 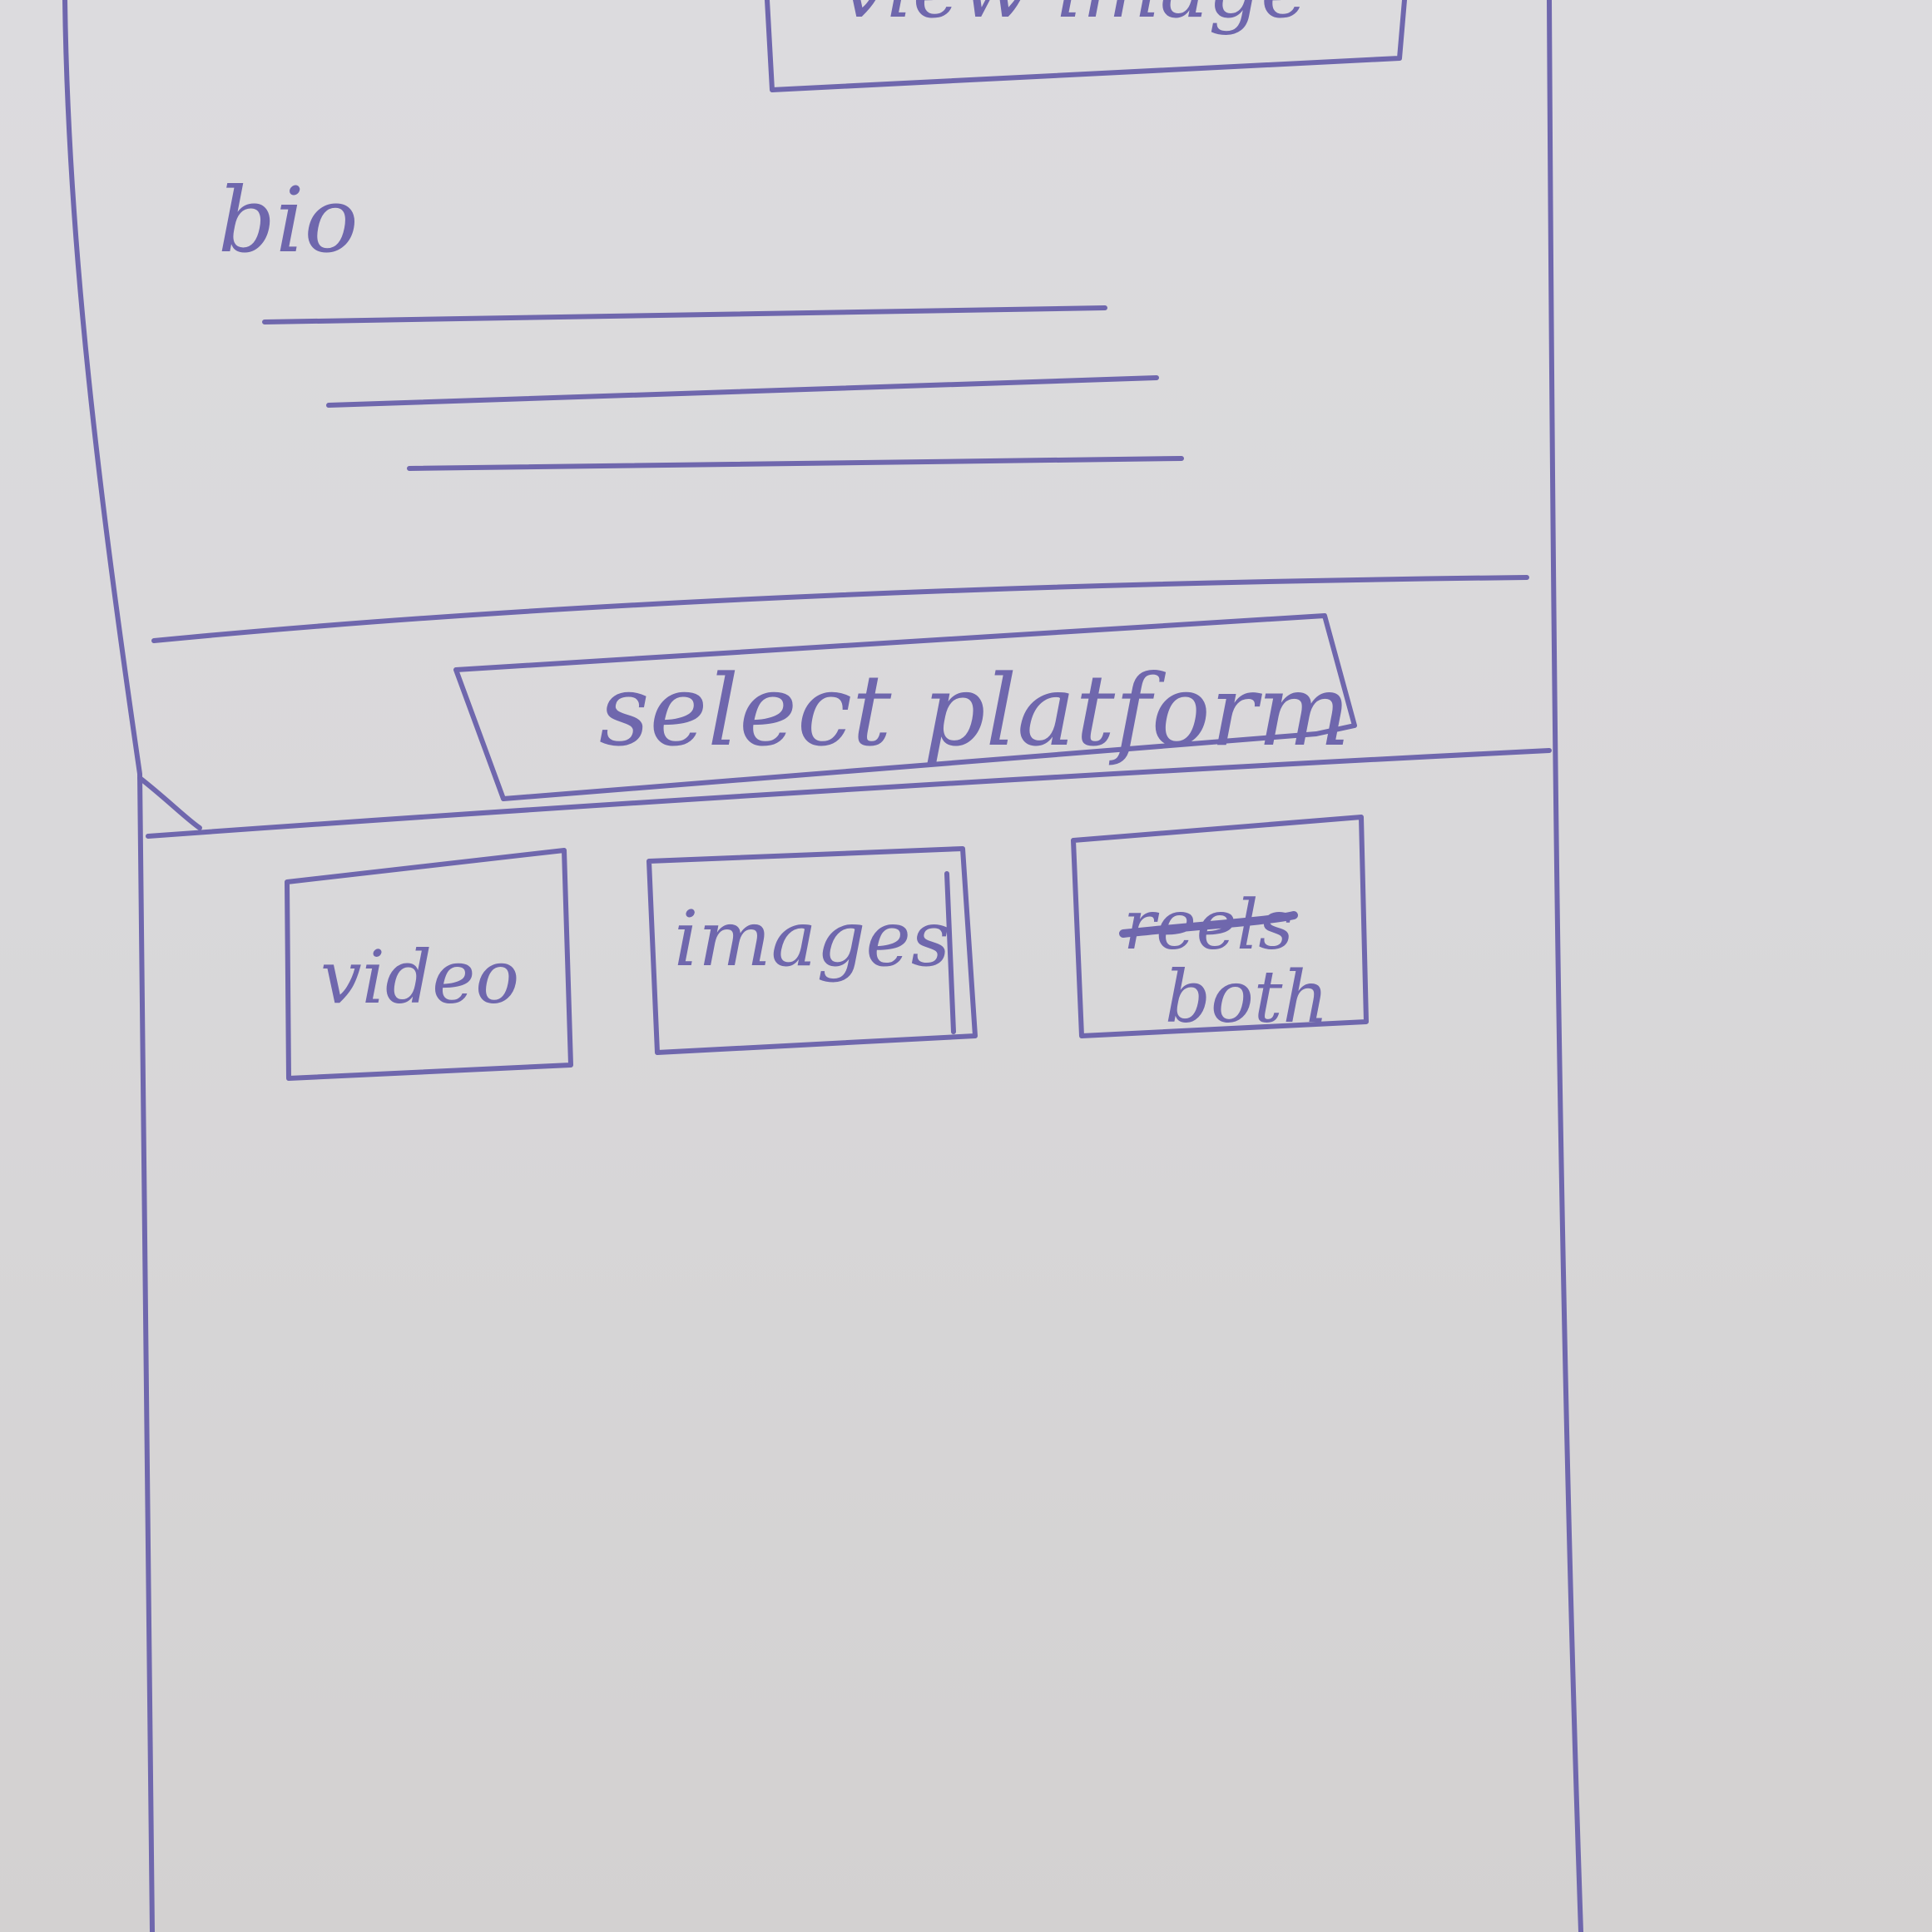 I want to click on both-option-label: both, so click(x=1247, y=998).